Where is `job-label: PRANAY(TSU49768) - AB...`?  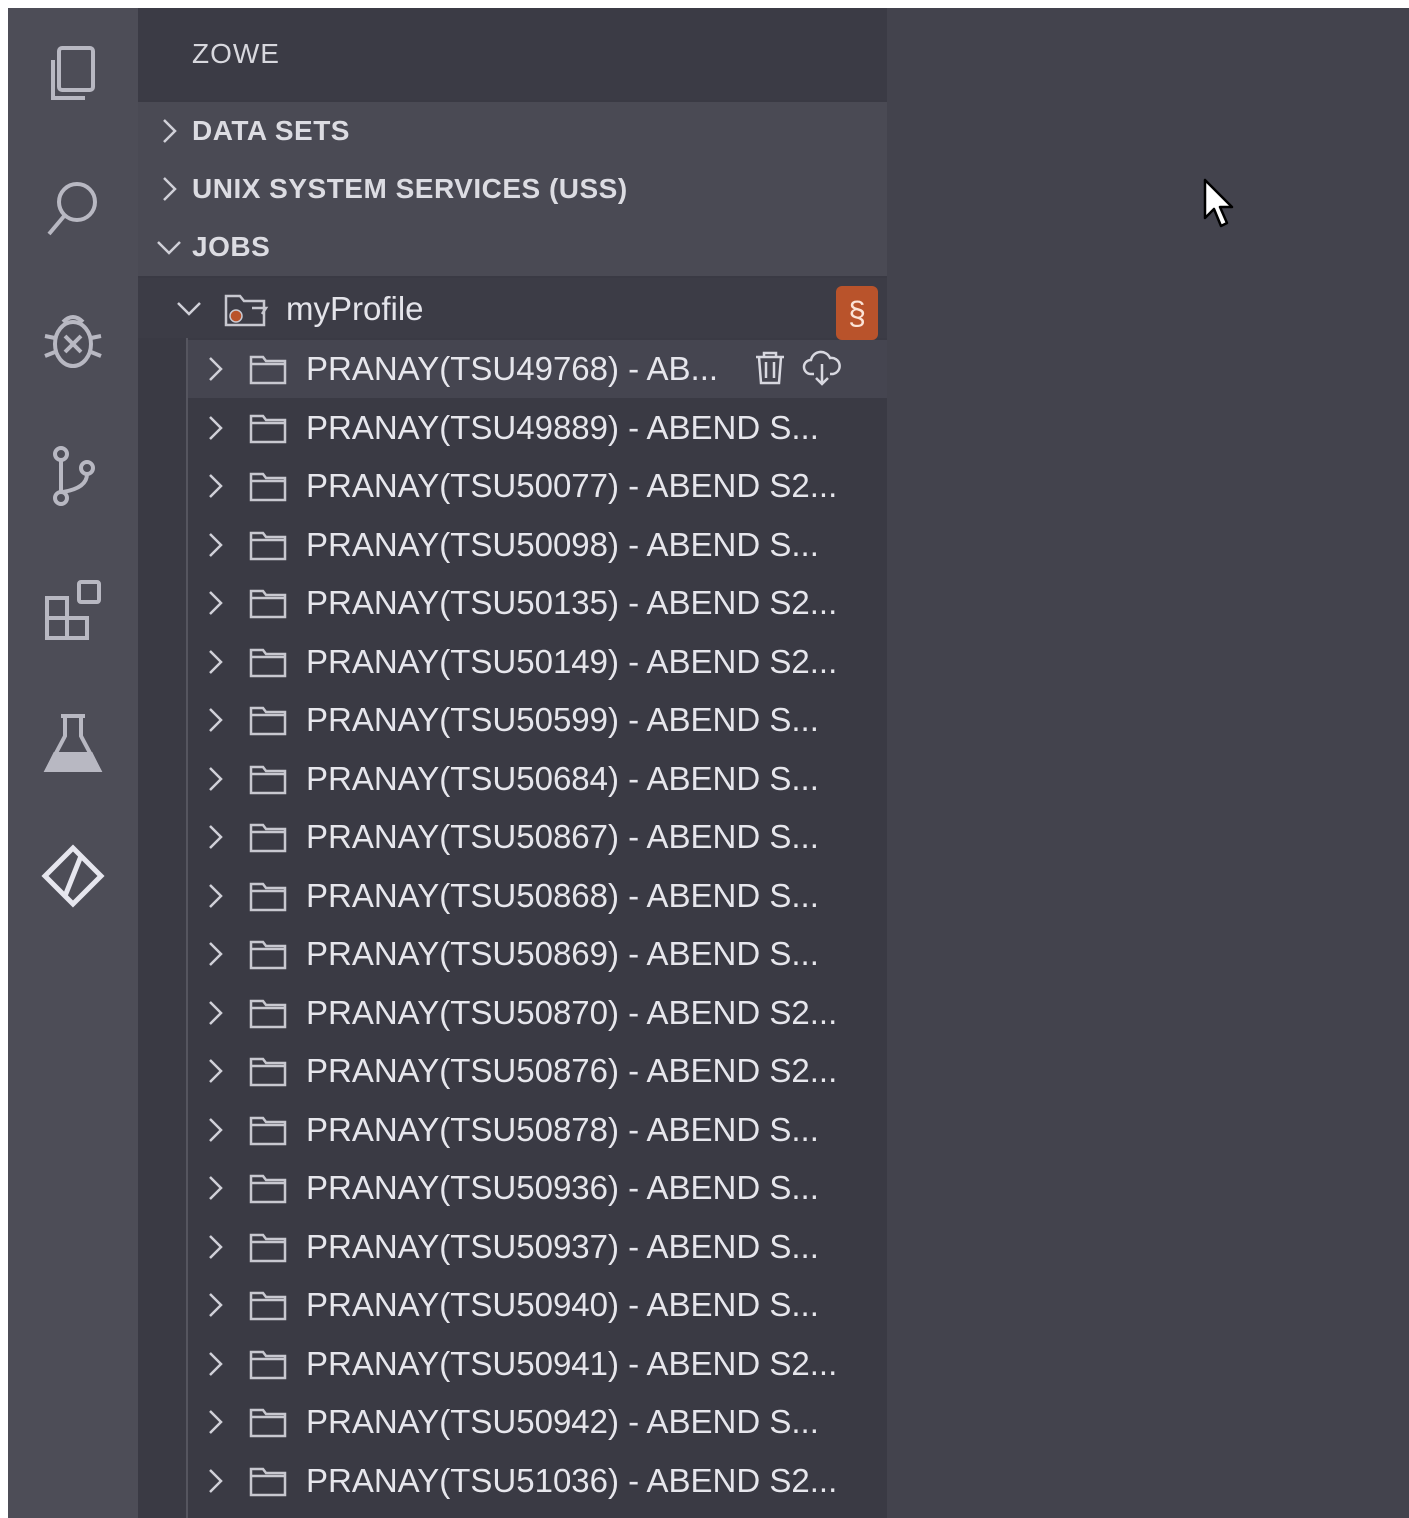 job-label: PRANAY(TSU49768) - AB... is located at coordinates (512, 368).